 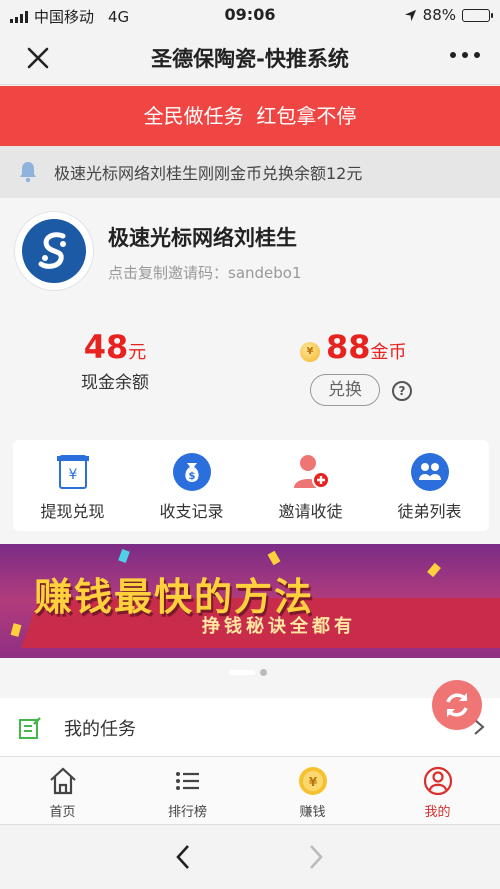 I want to click on browser-toolbar, so click(x=250, y=856).